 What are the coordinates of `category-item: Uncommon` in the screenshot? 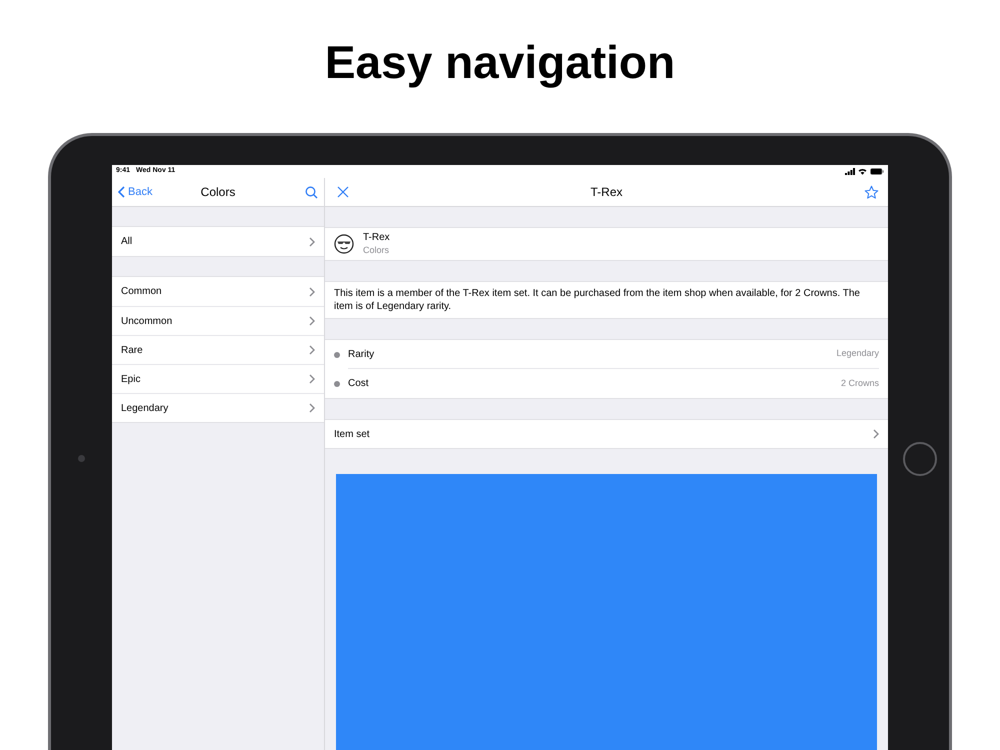 It's located at (218, 320).